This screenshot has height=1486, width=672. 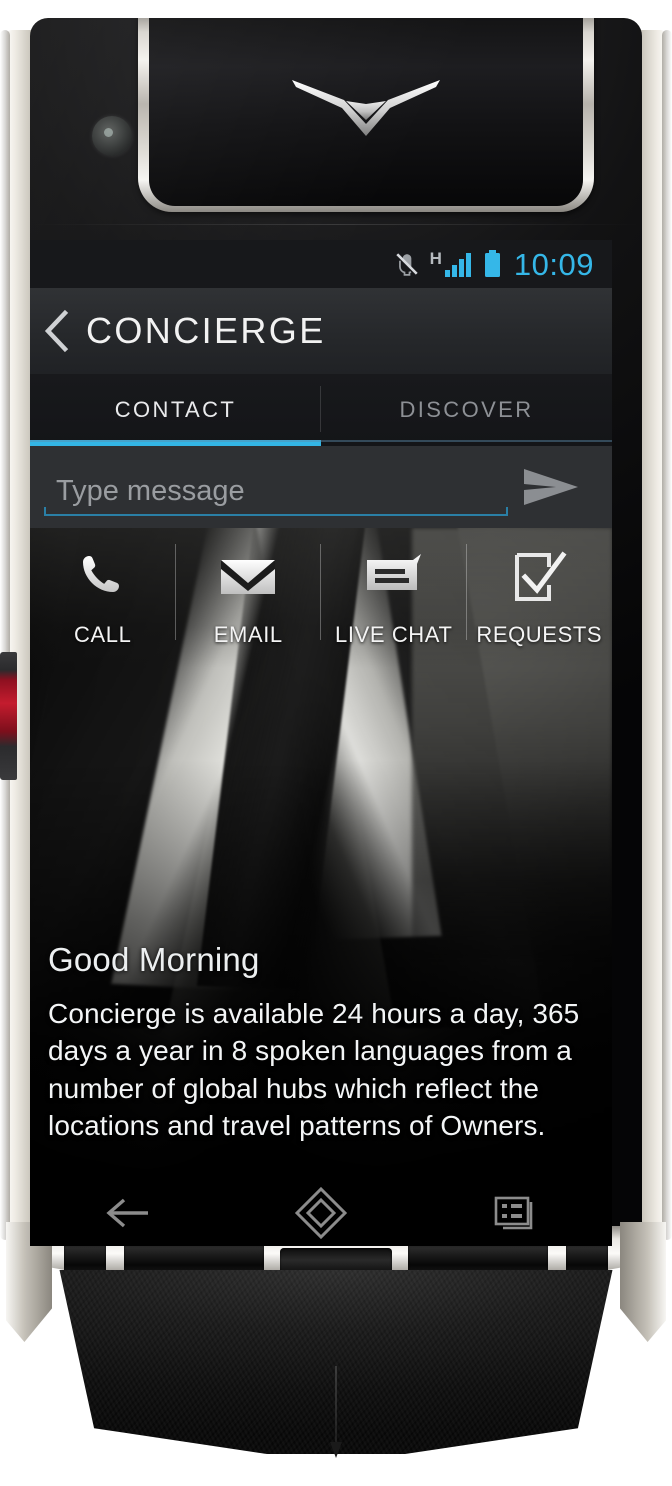 I want to click on quick-action-requests-label: REQUESTS, so click(x=539, y=634).